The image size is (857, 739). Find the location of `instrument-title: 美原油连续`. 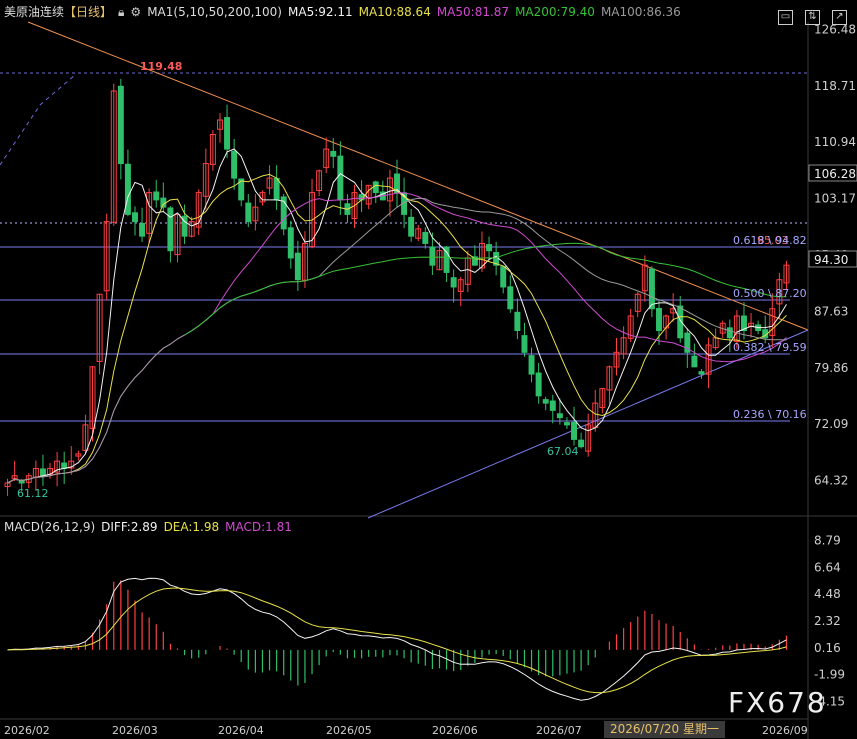

instrument-title: 美原油连续 is located at coordinates (34, 12).